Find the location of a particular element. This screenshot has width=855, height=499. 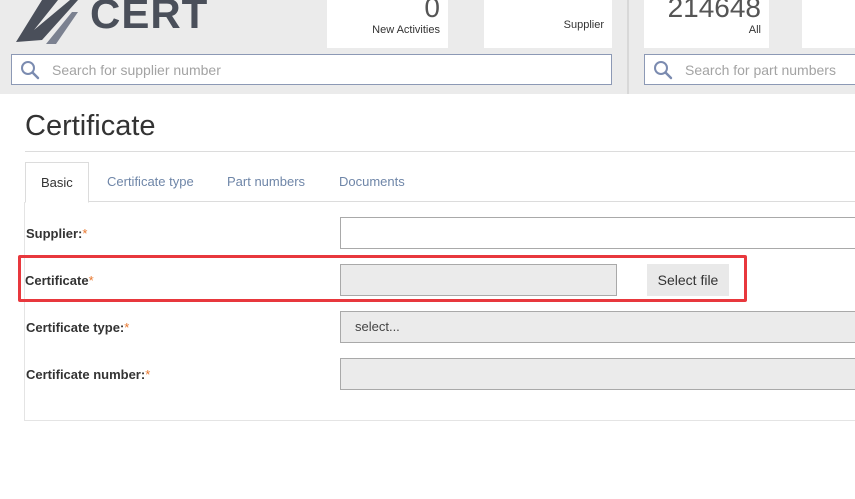

stat-label: All is located at coordinates (754, 30).